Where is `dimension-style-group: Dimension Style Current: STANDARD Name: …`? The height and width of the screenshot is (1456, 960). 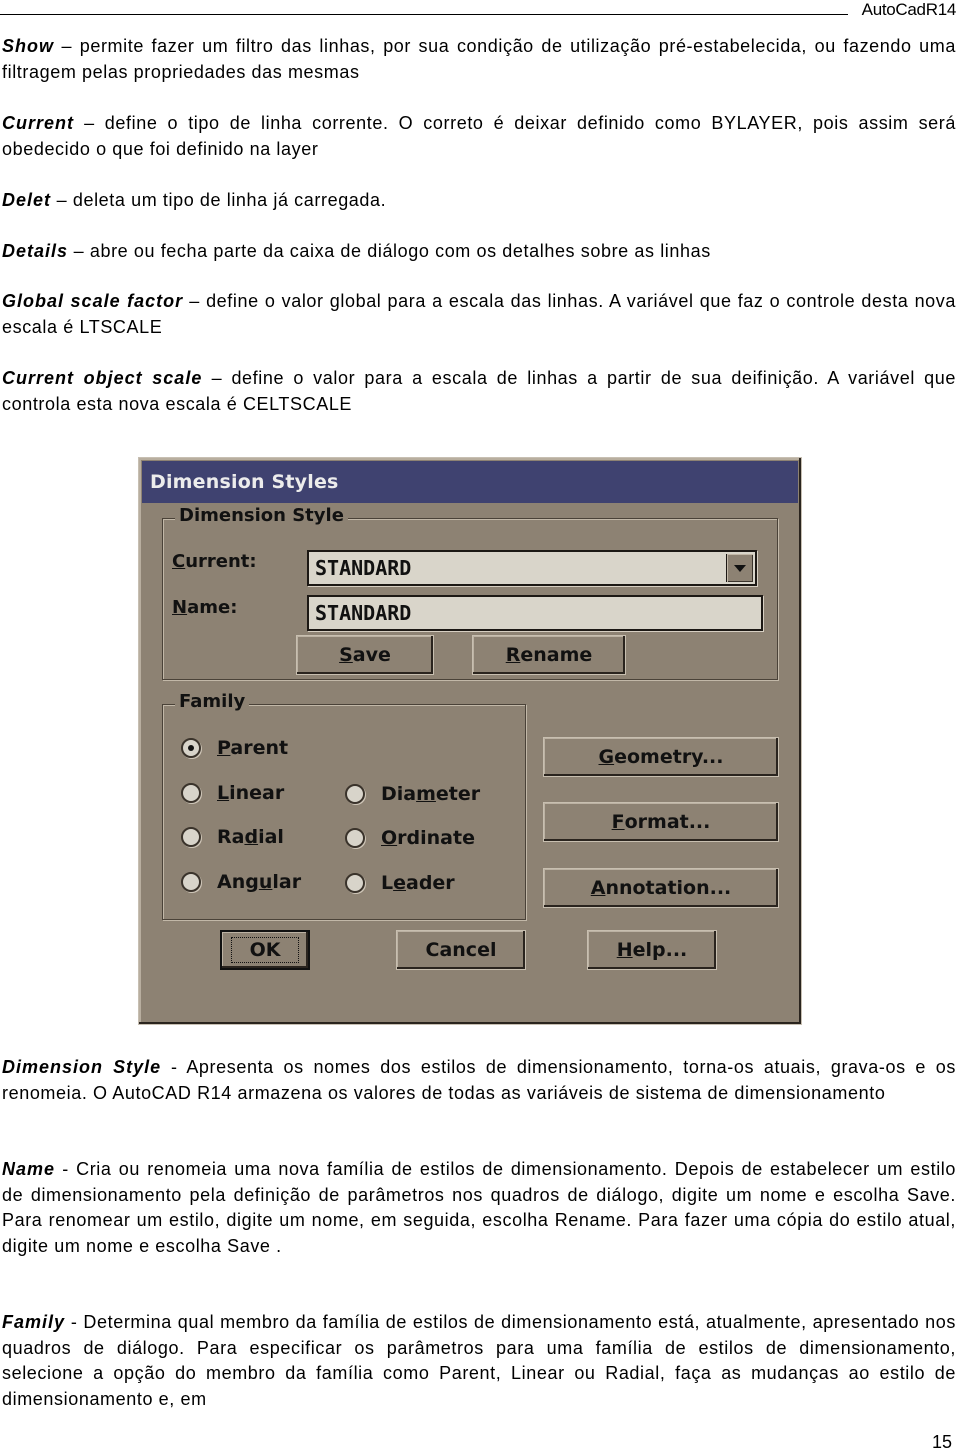 dimension-style-group: Dimension Style Current: STANDARD Name: … is located at coordinates (470, 592).